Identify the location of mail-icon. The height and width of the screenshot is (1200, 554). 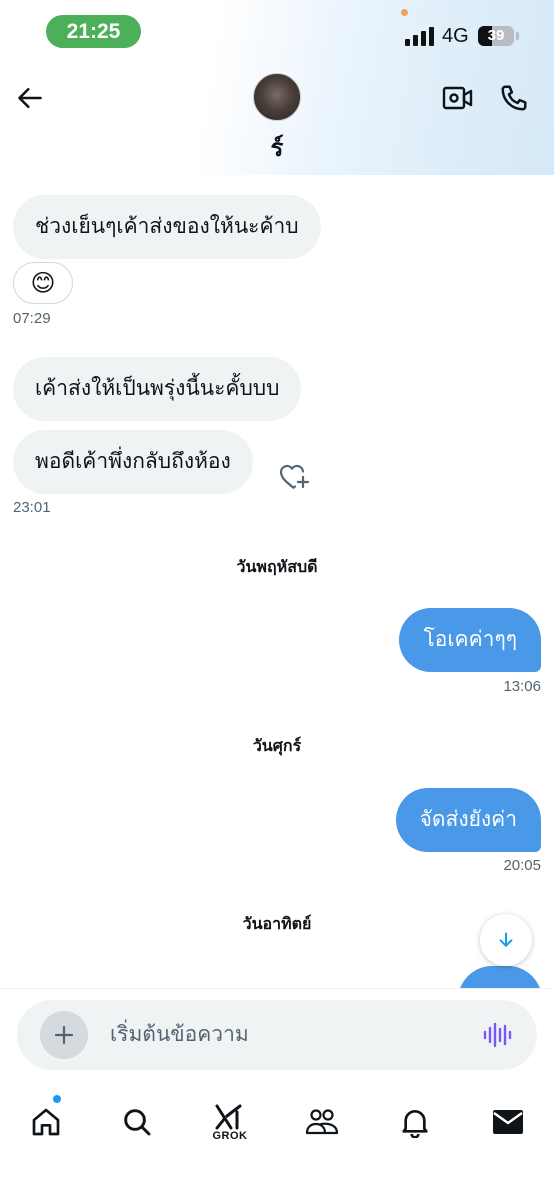
(508, 1122).